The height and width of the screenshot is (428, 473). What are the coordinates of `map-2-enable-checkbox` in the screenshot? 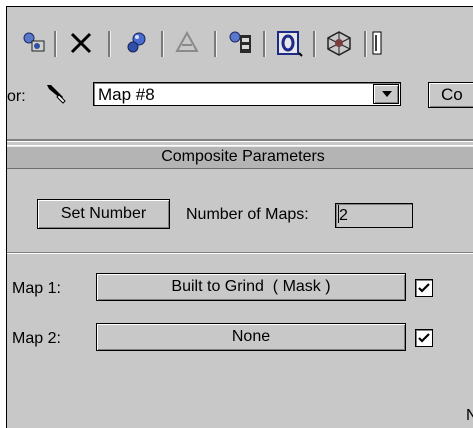 It's located at (424, 338).